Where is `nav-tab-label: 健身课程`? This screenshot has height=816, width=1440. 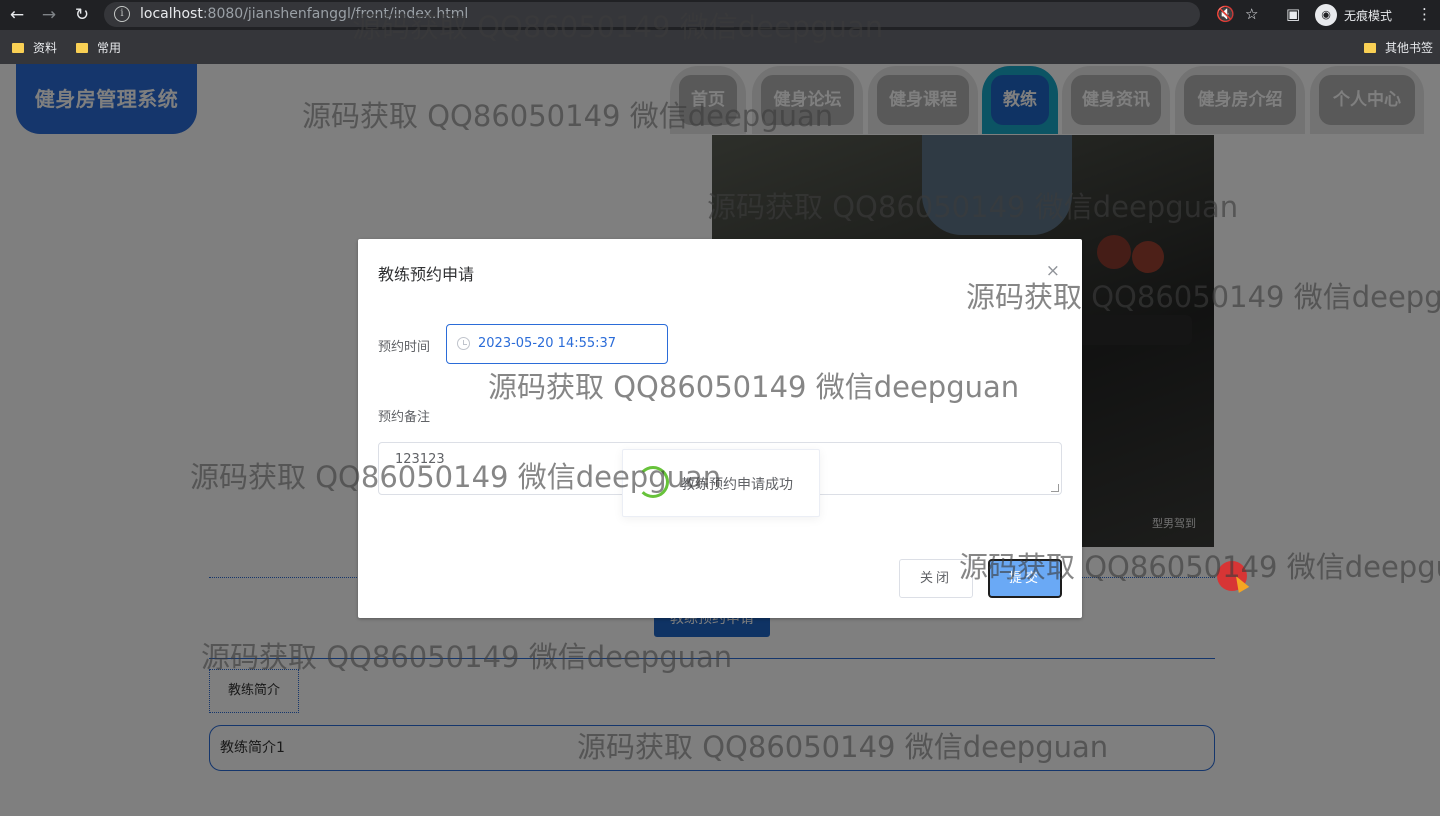 nav-tab-label: 健身课程 is located at coordinates (923, 100).